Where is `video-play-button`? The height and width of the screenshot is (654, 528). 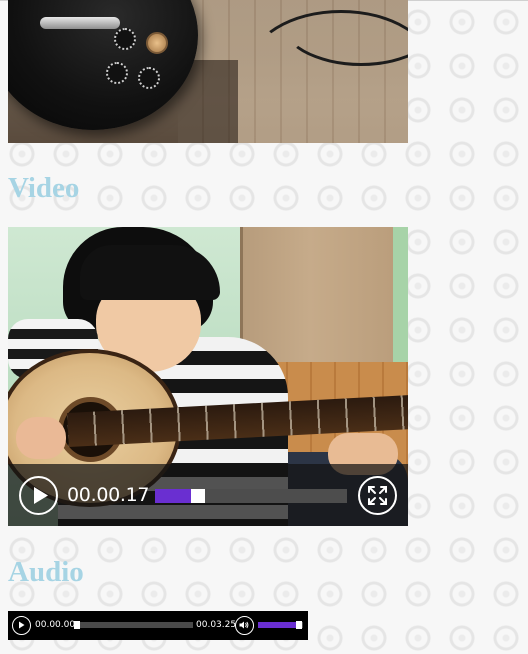 video-play-button is located at coordinates (38, 495).